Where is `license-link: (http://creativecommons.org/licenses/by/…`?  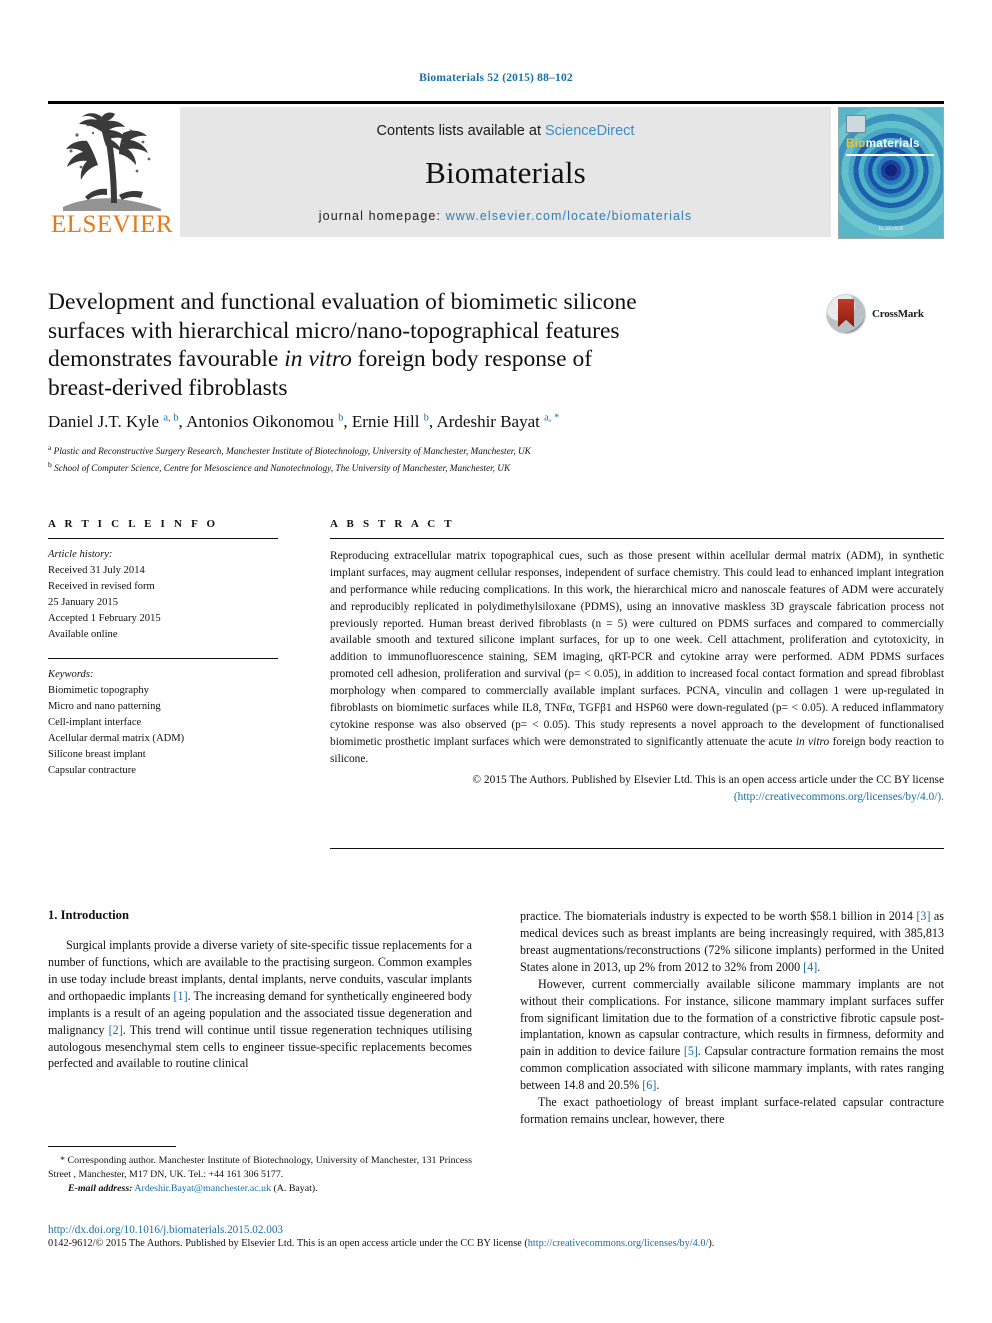
license-link: (http://creativecommons.org/licenses/by/… is located at coordinates (839, 797).